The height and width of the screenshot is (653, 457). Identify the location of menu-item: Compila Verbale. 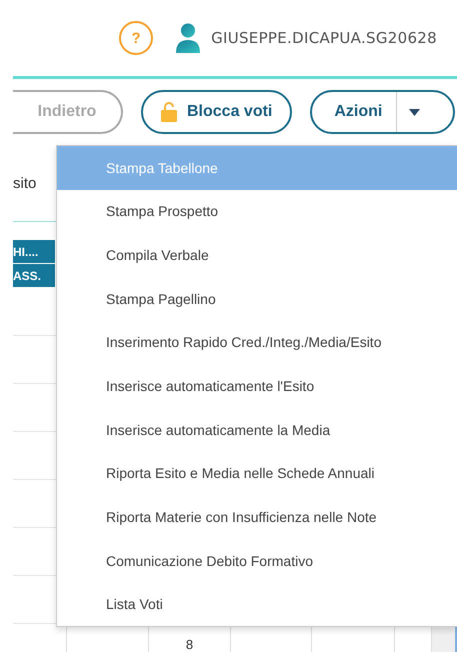
(257, 255).